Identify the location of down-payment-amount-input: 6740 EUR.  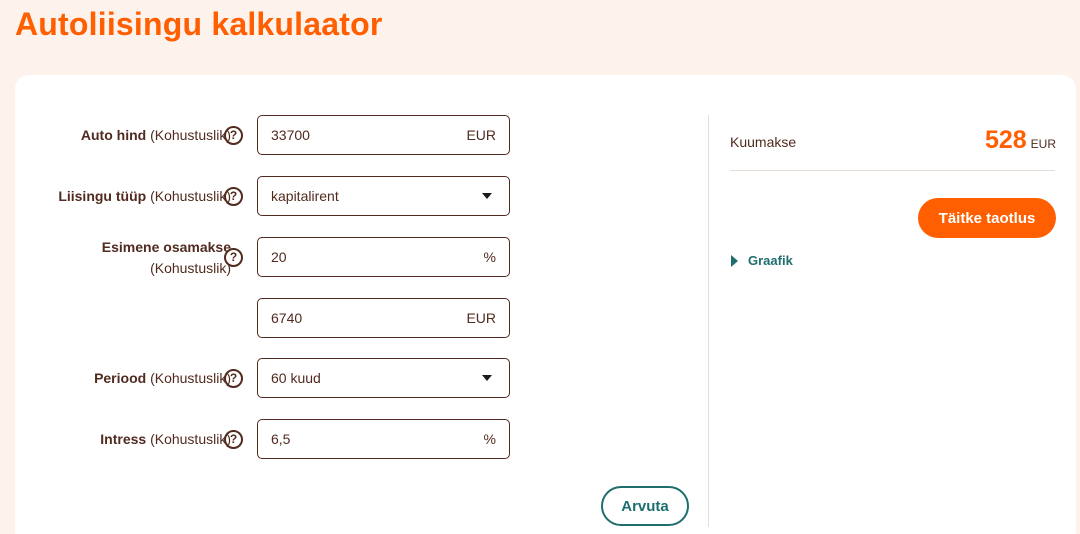
(383, 318).